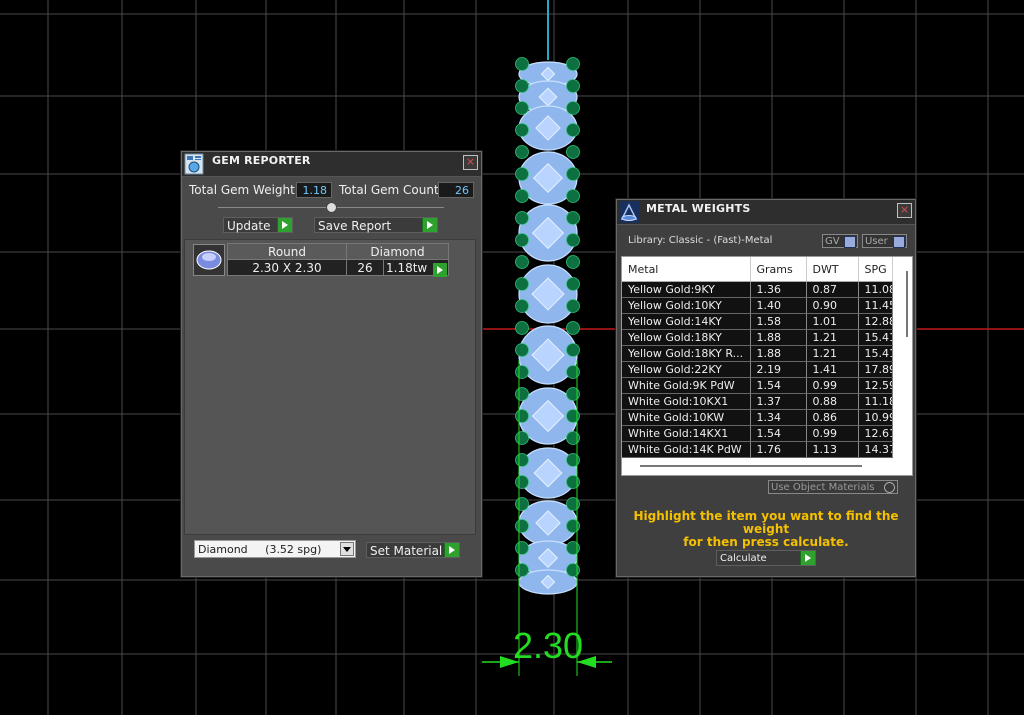 The height and width of the screenshot is (715, 1024). I want to click on metal-table-header: SPG, so click(875, 269).